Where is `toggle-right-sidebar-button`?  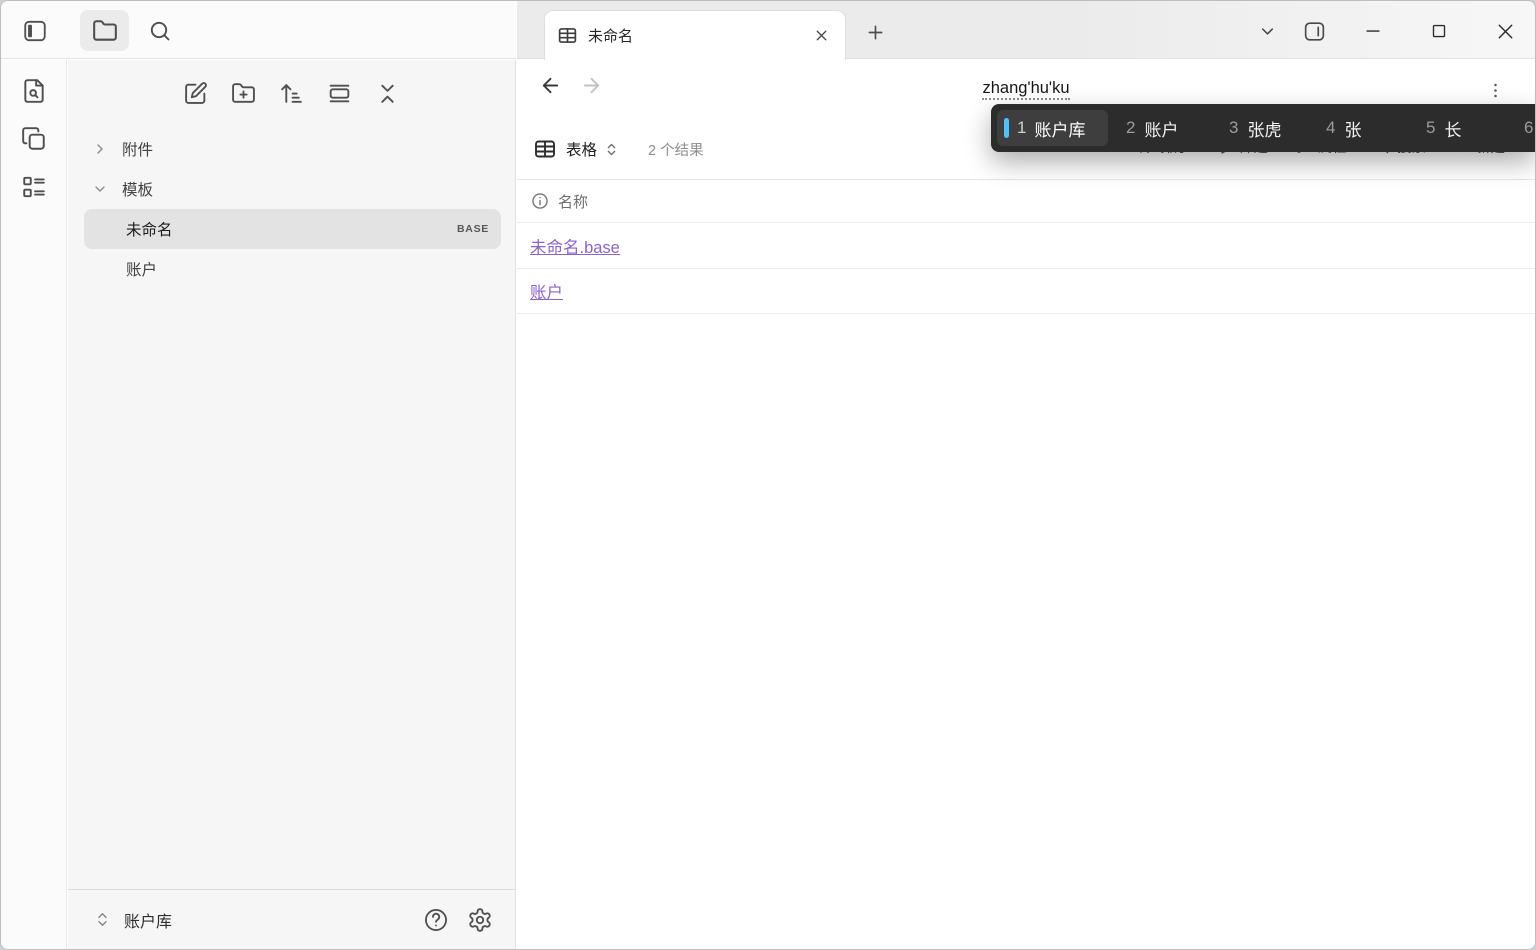 toggle-right-sidebar-button is located at coordinates (1314, 31).